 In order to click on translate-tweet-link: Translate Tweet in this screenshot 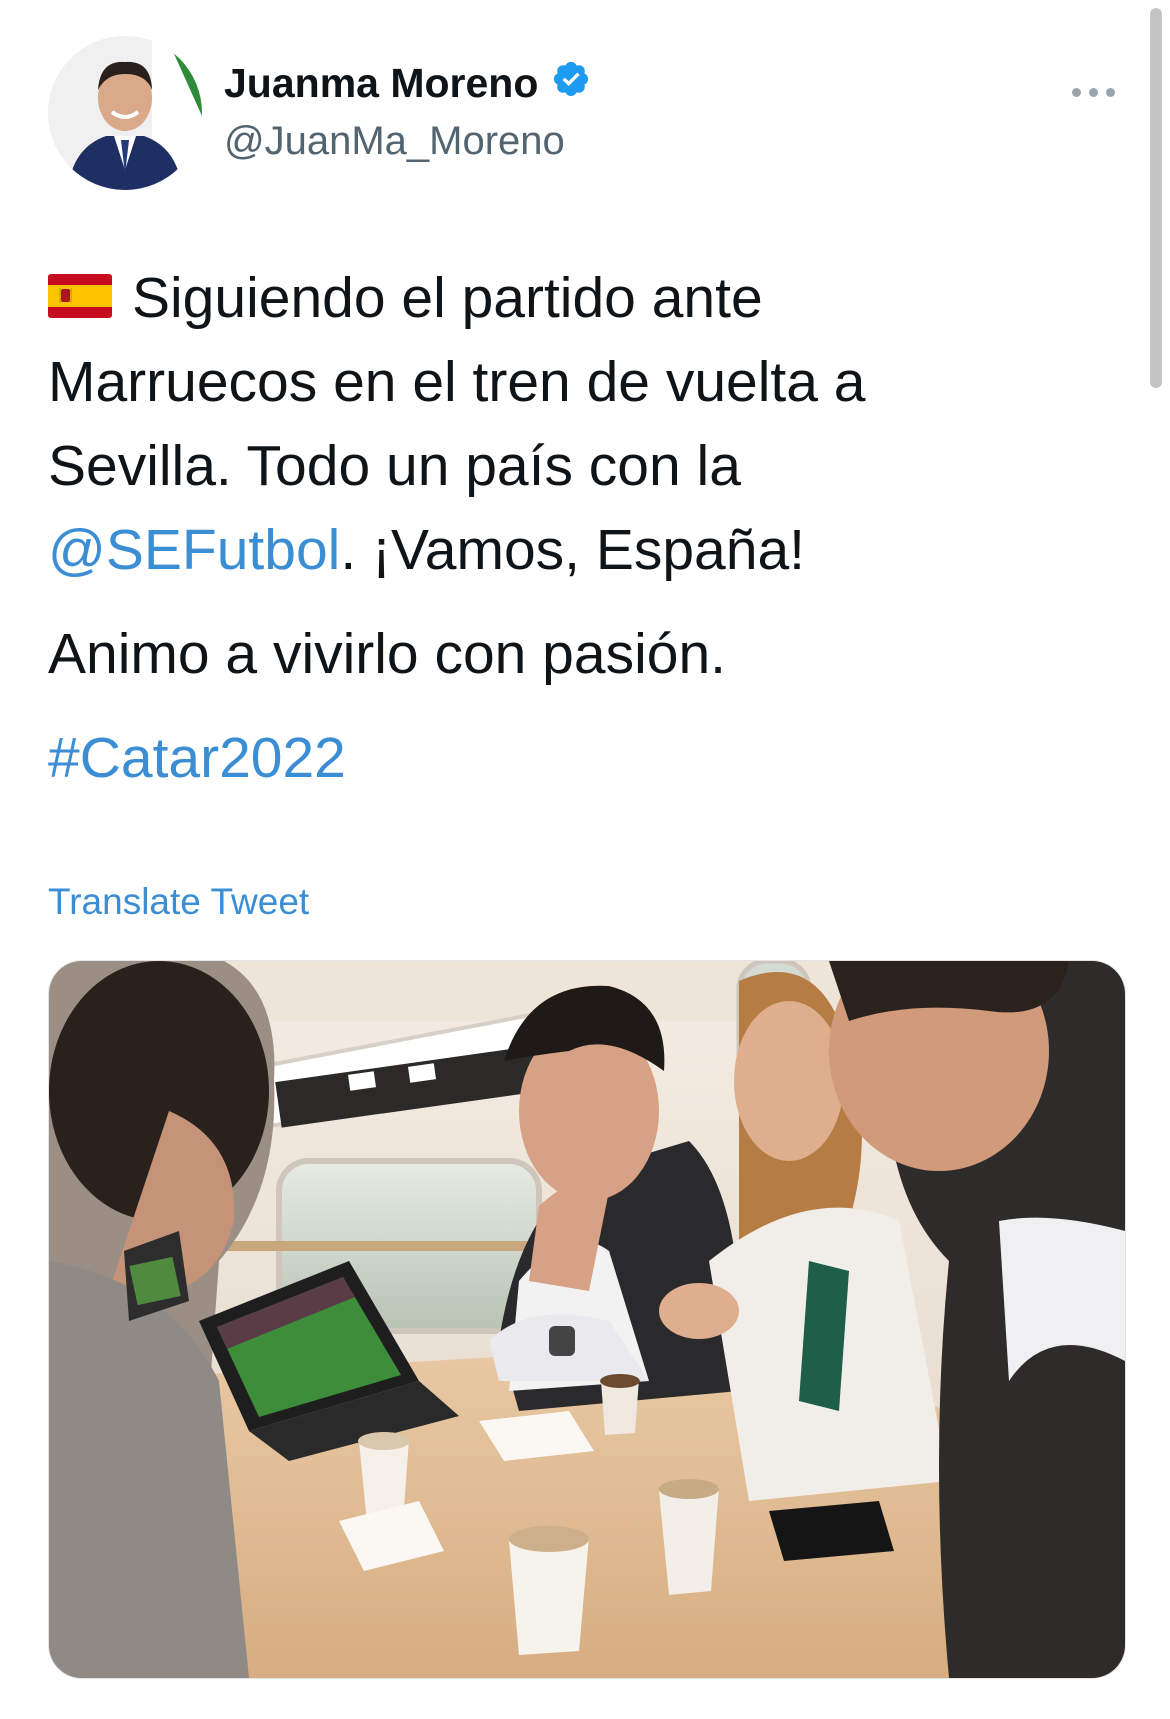, I will do `click(178, 902)`.